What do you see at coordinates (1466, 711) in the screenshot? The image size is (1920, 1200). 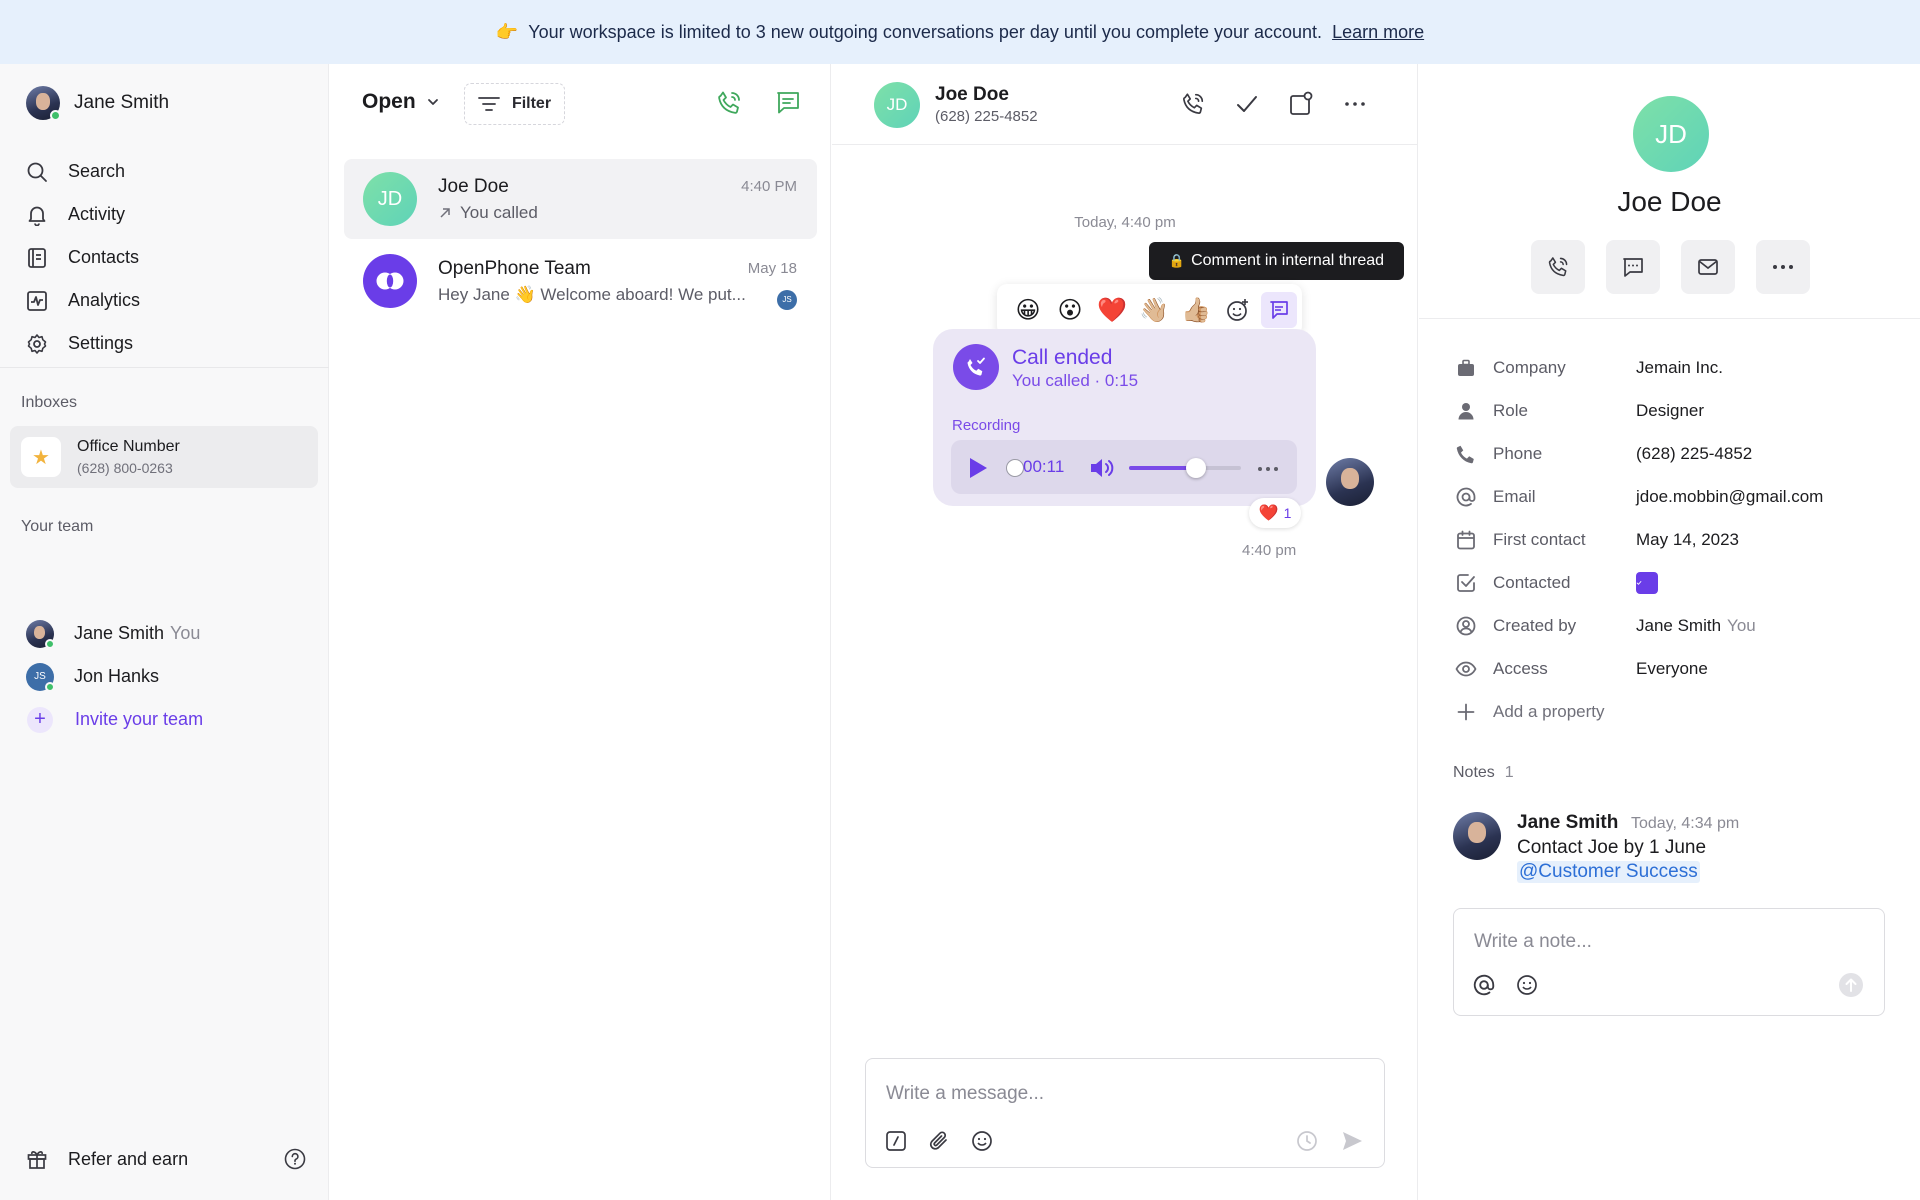 I see `plus-icon` at bounding box center [1466, 711].